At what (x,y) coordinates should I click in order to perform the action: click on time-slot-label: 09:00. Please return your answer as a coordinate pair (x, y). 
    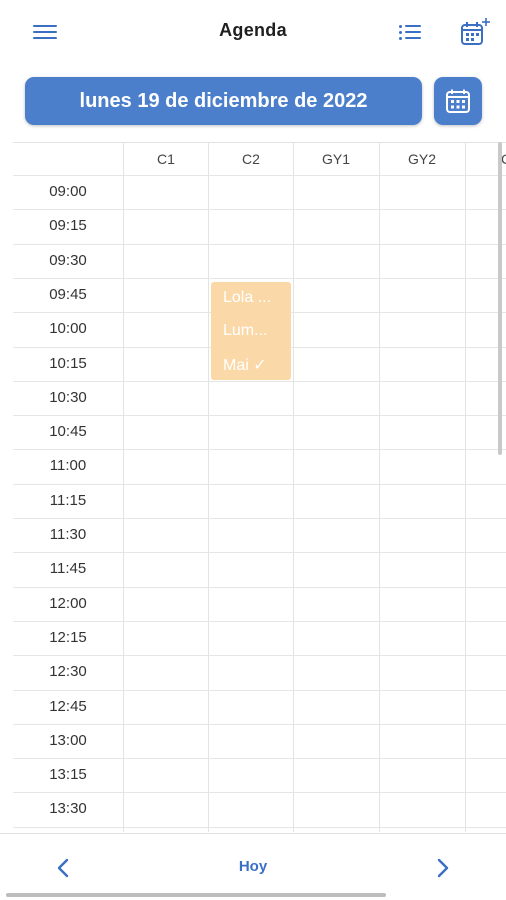
    Looking at the image, I should click on (68, 191).